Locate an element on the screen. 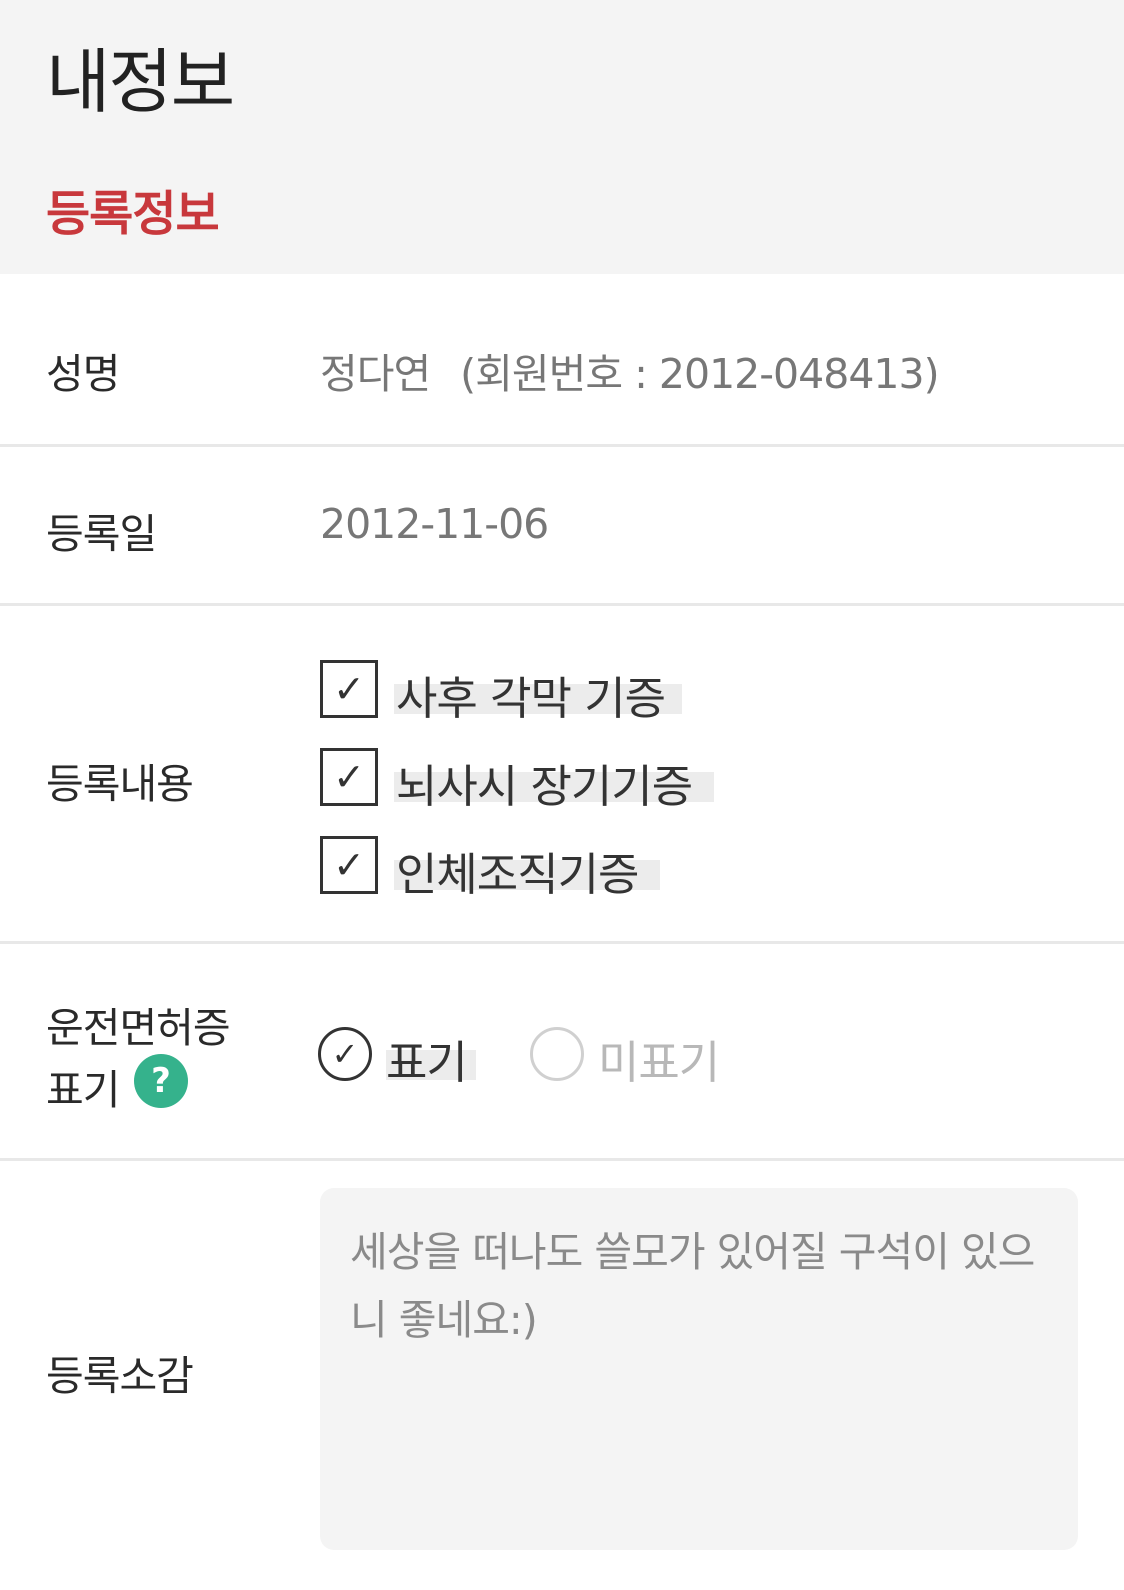 The height and width of the screenshot is (1590, 1124). page-title: 내정보 is located at coordinates (140, 82).